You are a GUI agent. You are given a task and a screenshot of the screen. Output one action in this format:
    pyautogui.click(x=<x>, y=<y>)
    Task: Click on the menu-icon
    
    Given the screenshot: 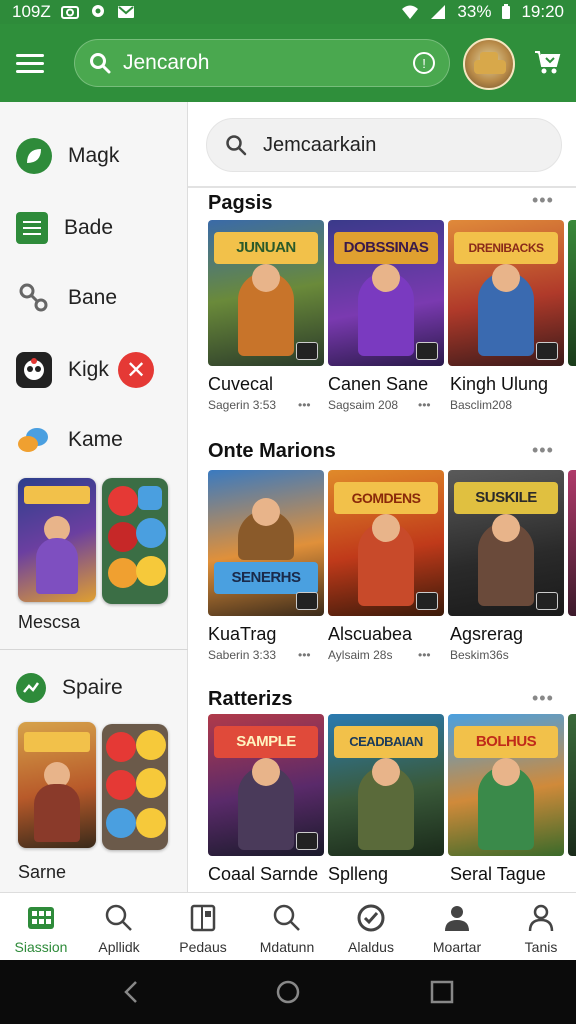 What is the action you would take?
    pyautogui.click(x=30, y=64)
    